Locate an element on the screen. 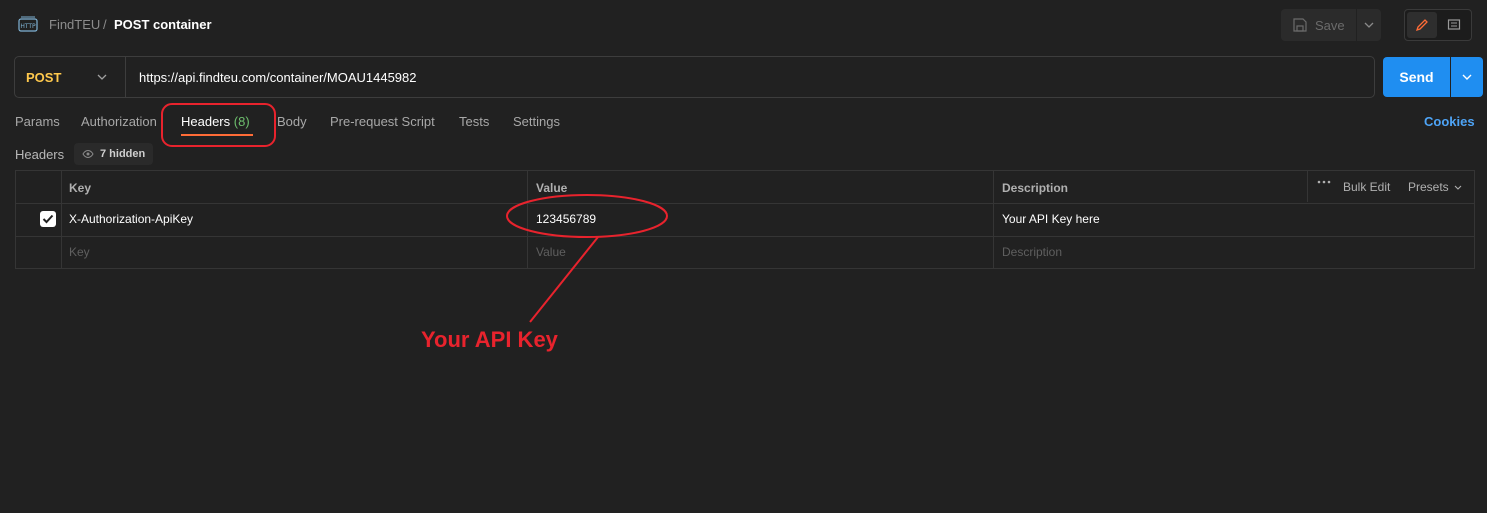 The height and width of the screenshot is (513, 1487). save-label: Save is located at coordinates (1330, 25).